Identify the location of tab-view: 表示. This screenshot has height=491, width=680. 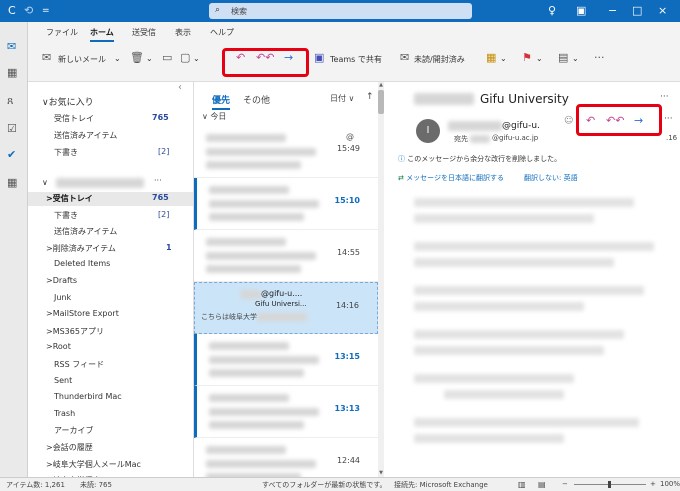
(183, 32).